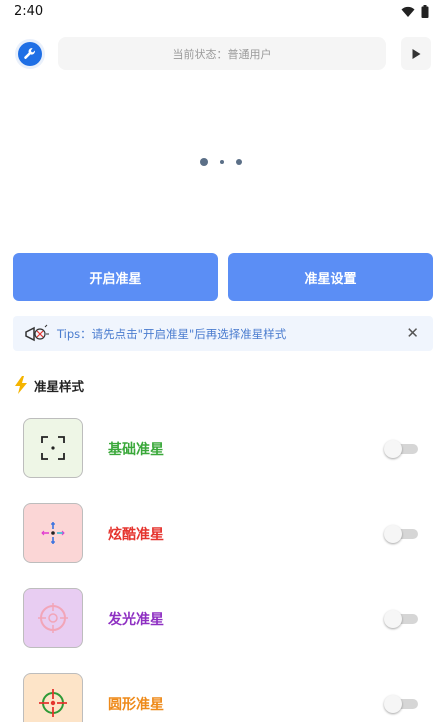 The width and height of the screenshot is (443, 722). What do you see at coordinates (408, 11) in the screenshot?
I see `wifi-icon` at bounding box center [408, 11].